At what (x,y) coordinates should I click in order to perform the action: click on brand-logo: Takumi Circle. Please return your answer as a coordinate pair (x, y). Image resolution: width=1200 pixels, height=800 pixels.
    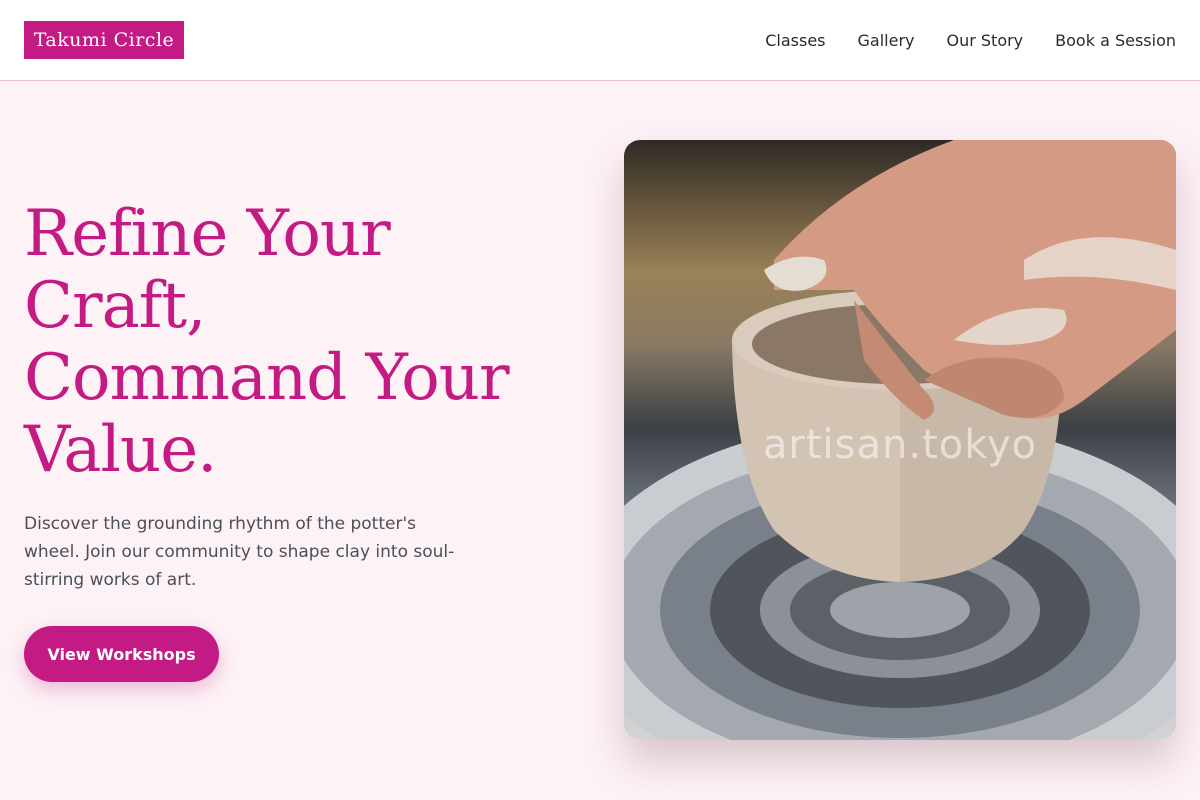
    Looking at the image, I should click on (104, 40).